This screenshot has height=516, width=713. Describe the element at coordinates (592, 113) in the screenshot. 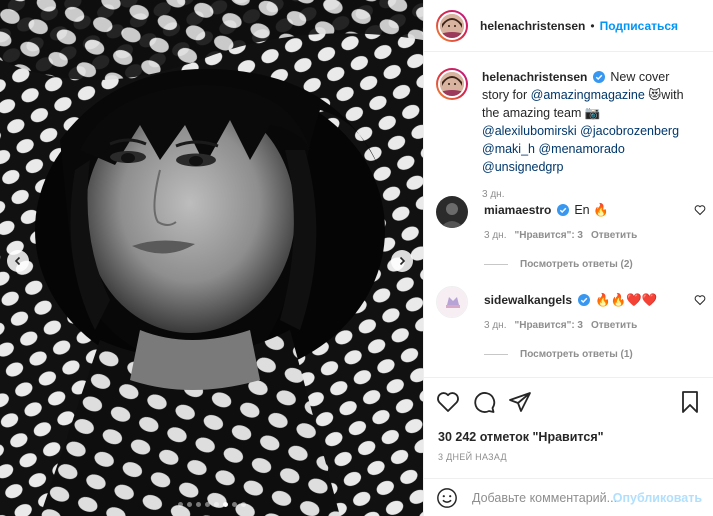

I see `camera-emoji: 📷` at that location.